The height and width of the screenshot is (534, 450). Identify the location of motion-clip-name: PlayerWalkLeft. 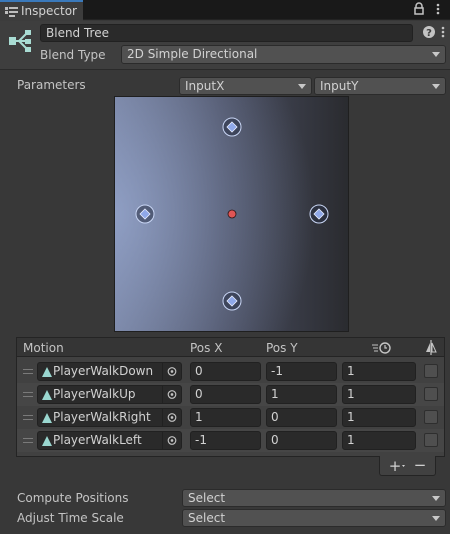
(97, 440).